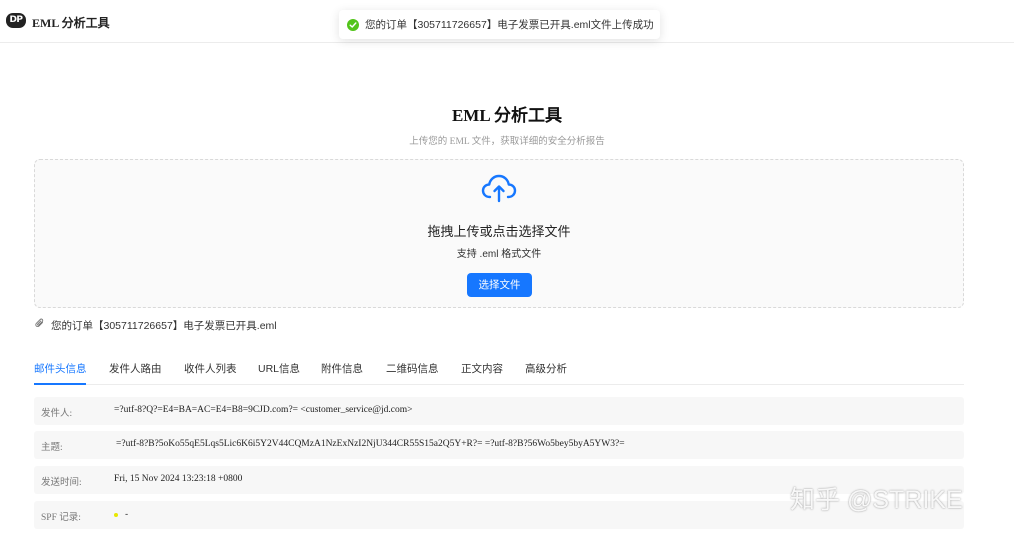 The height and width of the screenshot is (536, 1014). I want to click on spf-status-dot, so click(116, 515).